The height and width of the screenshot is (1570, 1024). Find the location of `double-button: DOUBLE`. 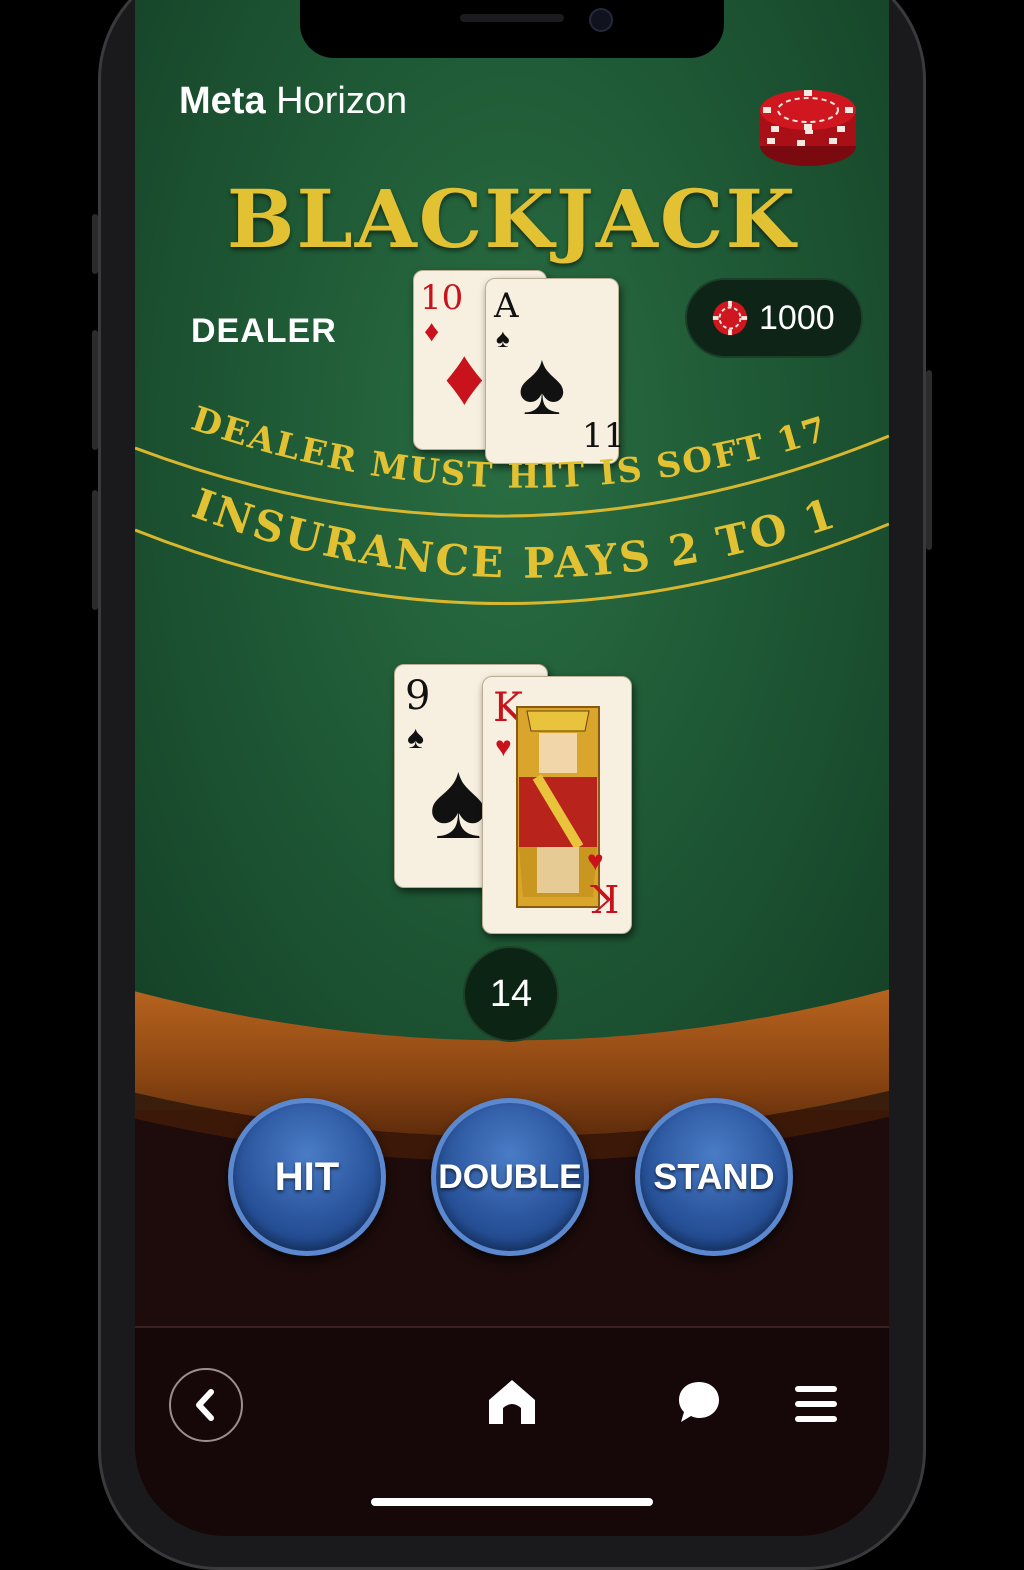

double-button: DOUBLE is located at coordinates (510, 1177).